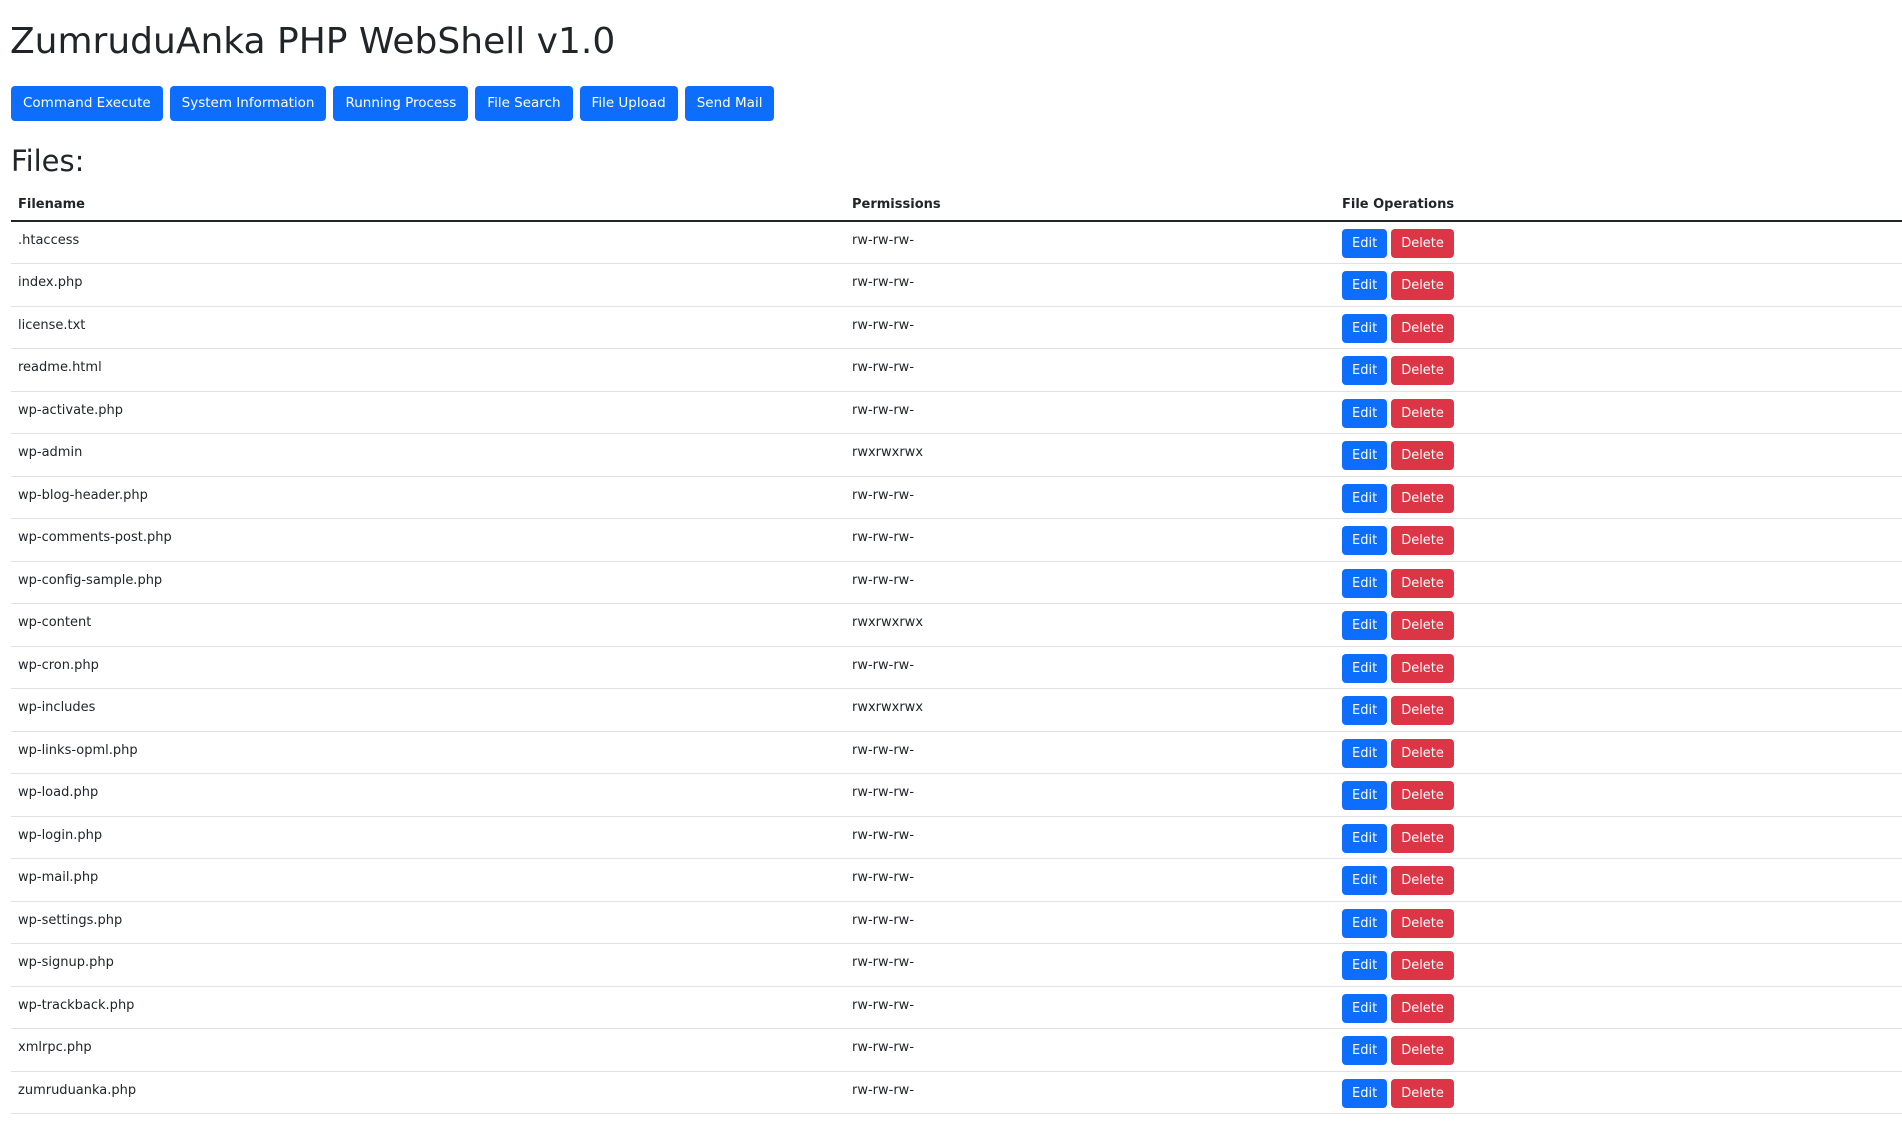 Image resolution: width=1902 pixels, height=1143 pixels. Describe the element at coordinates (428, 710) in the screenshot. I see `filename-cell: wp-includes` at that location.